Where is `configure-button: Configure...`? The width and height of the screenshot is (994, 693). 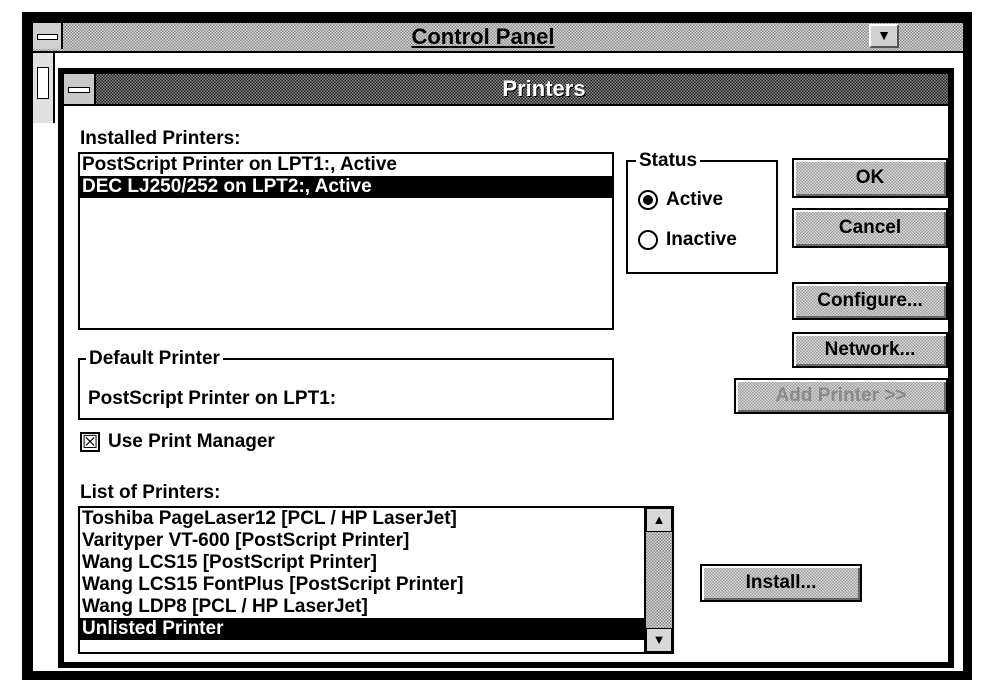
configure-button: Configure... is located at coordinates (870, 301).